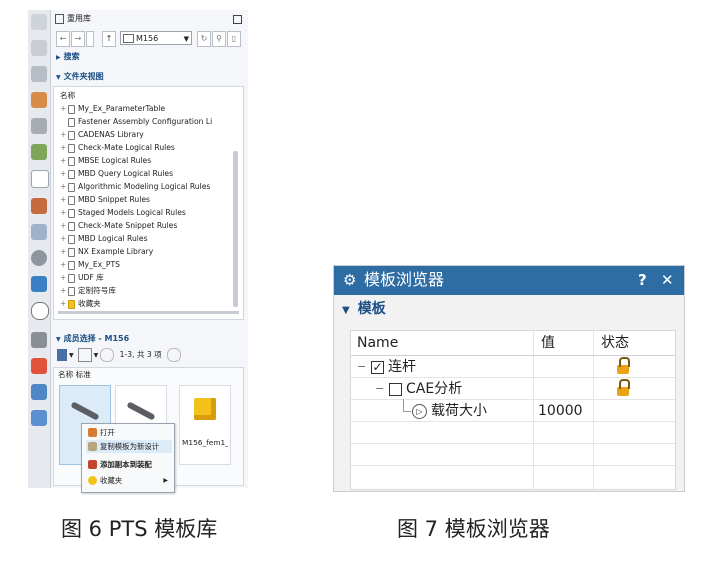 The width and height of the screenshot is (705, 565). What do you see at coordinates (219, 39) in the screenshot?
I see `search-option-button: ⚲` at bounding box center [219, 39].